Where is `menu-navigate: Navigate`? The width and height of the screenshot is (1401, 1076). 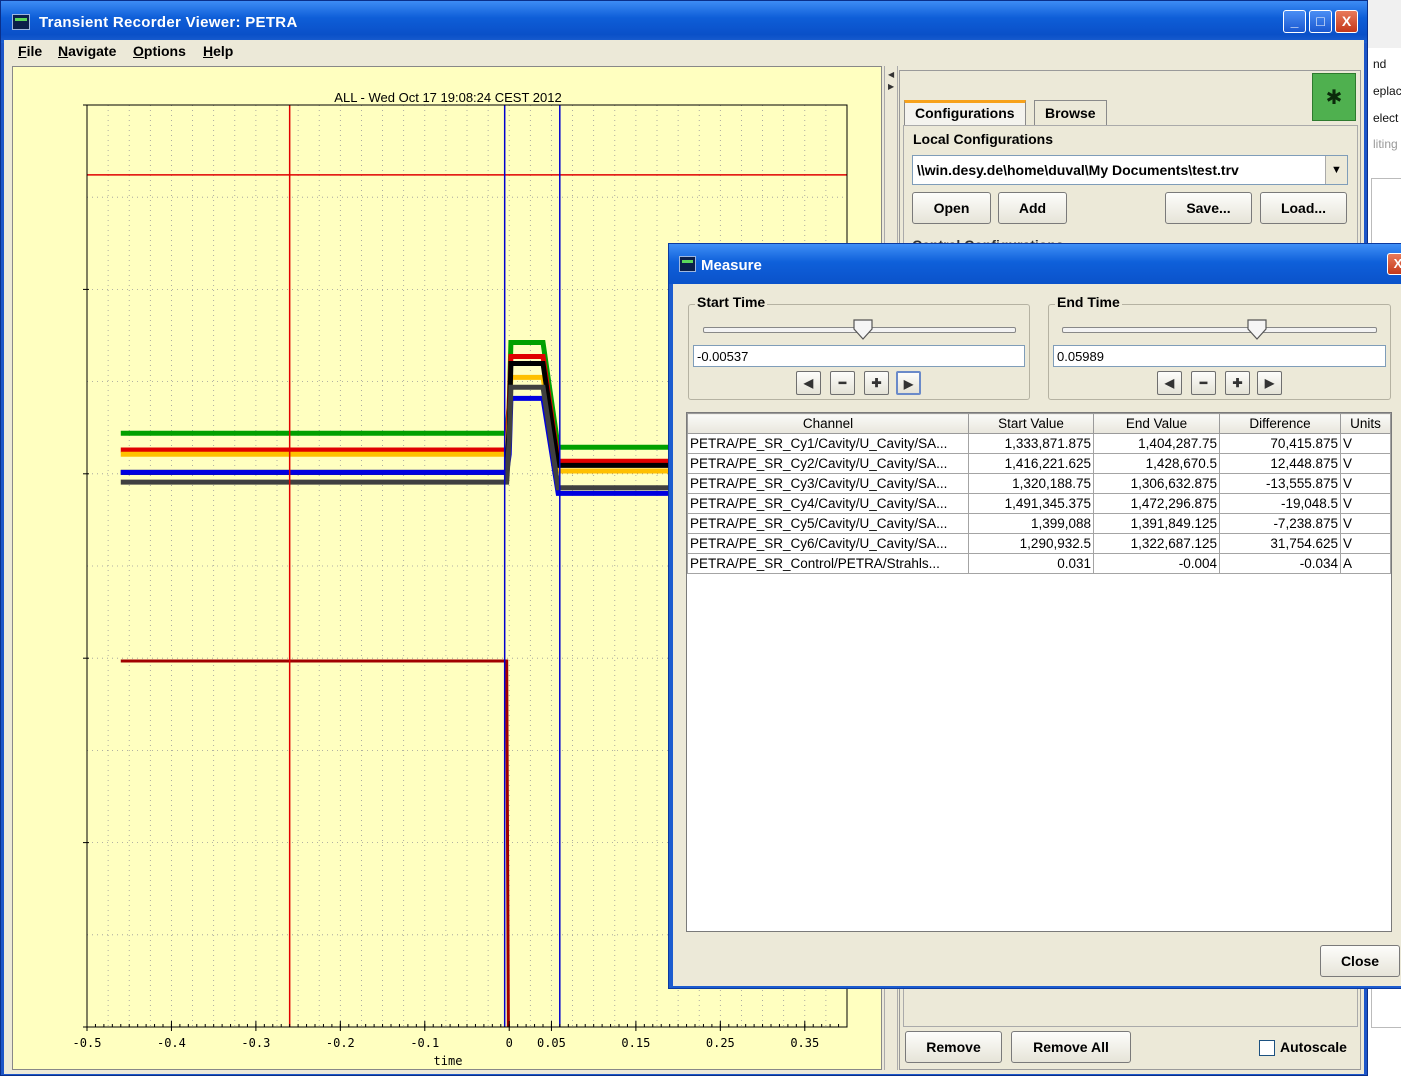 menu-navigate: Navigate is located at coordinates (87, 51).